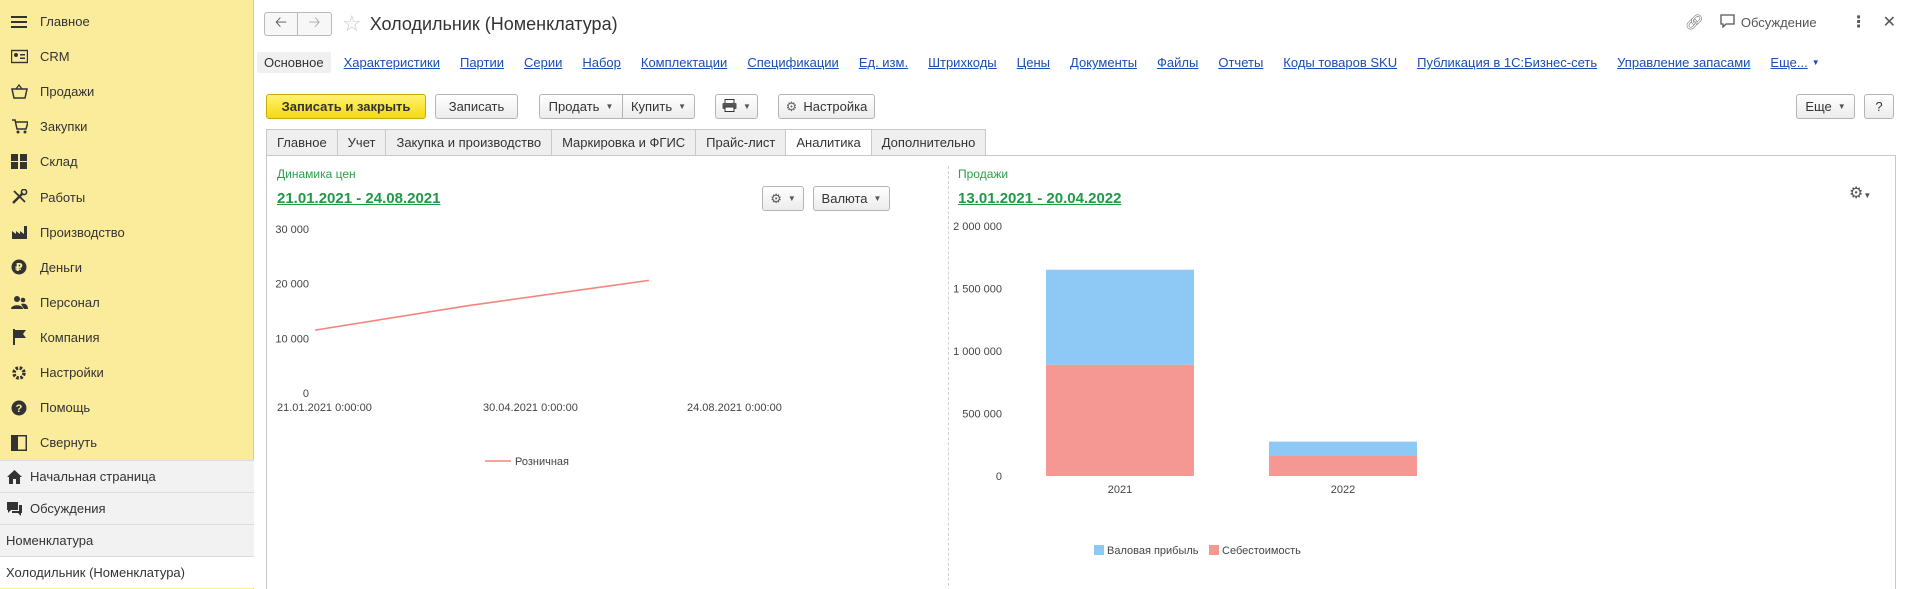  Describe the element at coordinates (1859, 22) in the screenshot. I see `more-vertical-icon: ⋮` at that location.